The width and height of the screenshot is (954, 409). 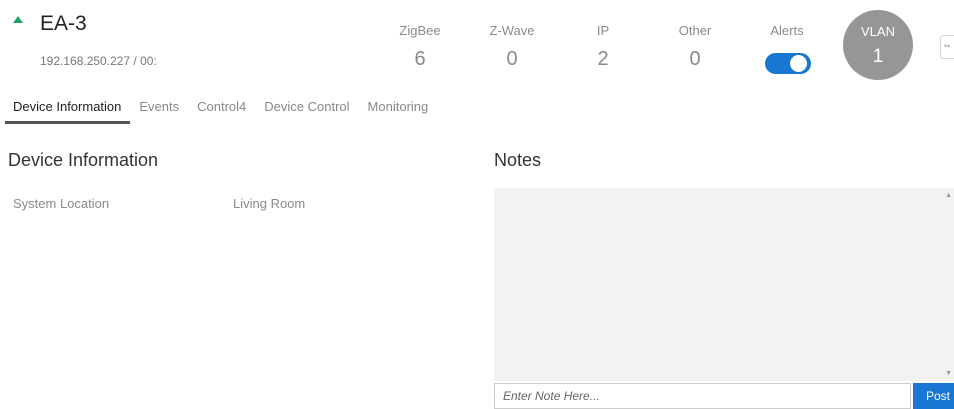 What do you see at coordinates (603, 47) in the screenshot?
I see `stat-ip: IP 2` at bounding box center [603, 47].